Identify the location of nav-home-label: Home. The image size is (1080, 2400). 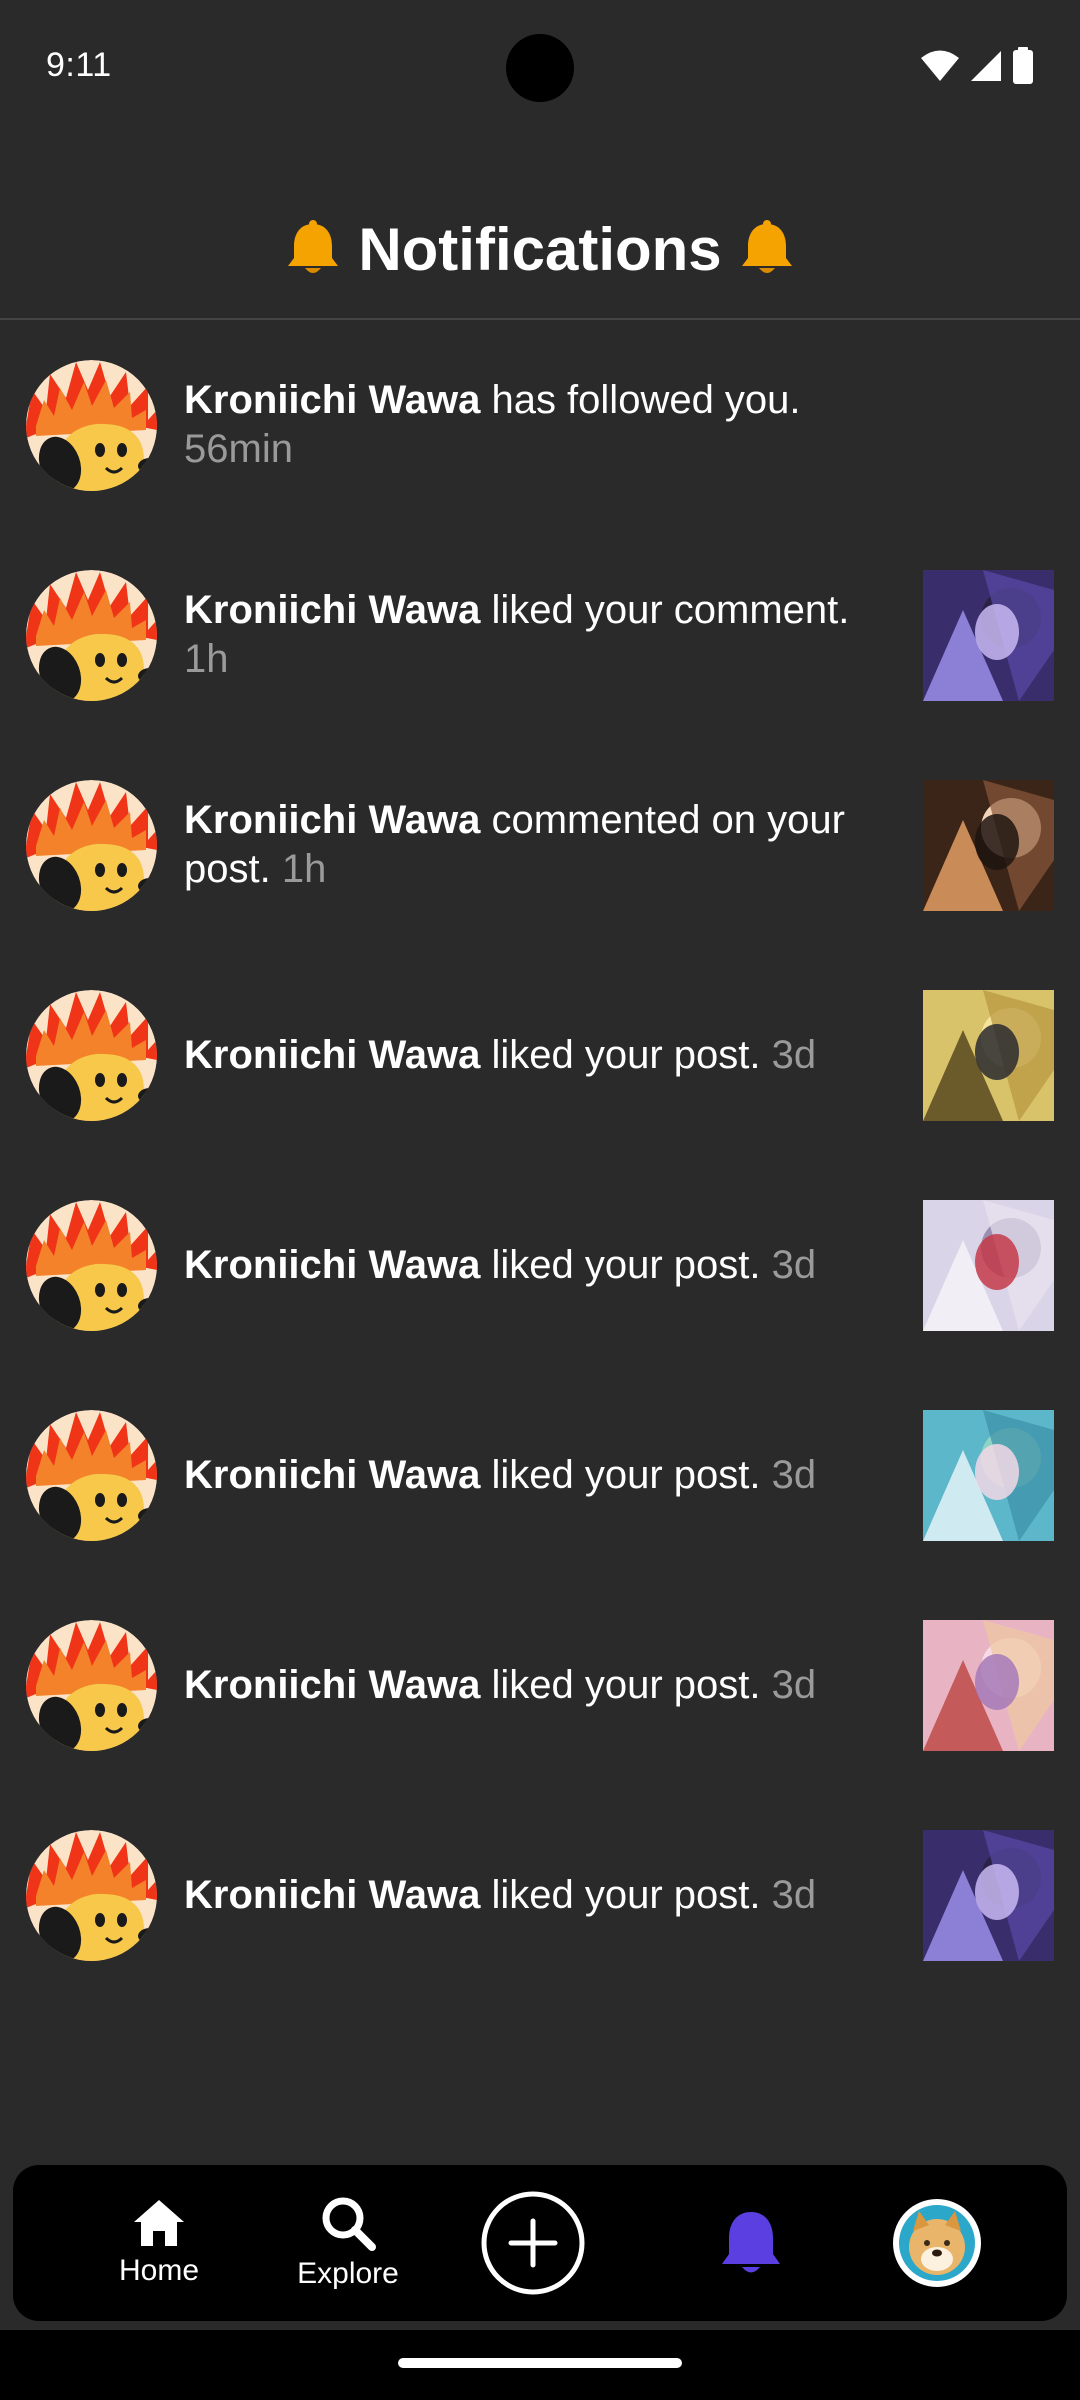
(159, 2270).